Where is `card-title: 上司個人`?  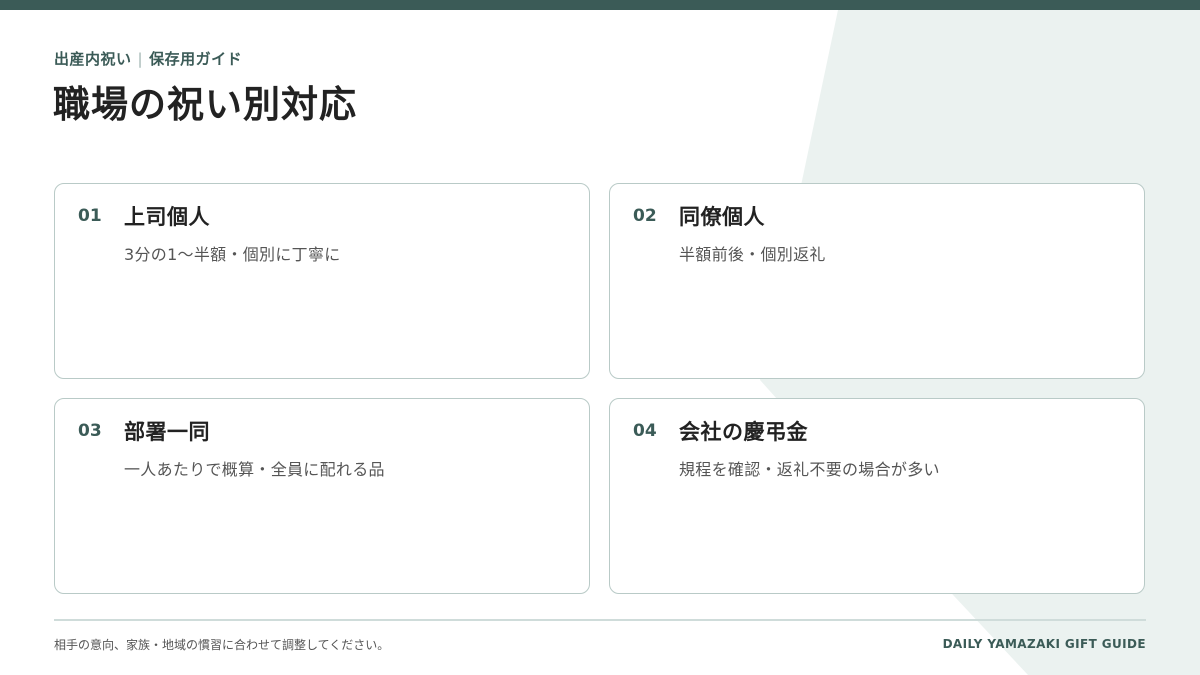
card-title: 上司個人 is located at coordinates (167, 217).